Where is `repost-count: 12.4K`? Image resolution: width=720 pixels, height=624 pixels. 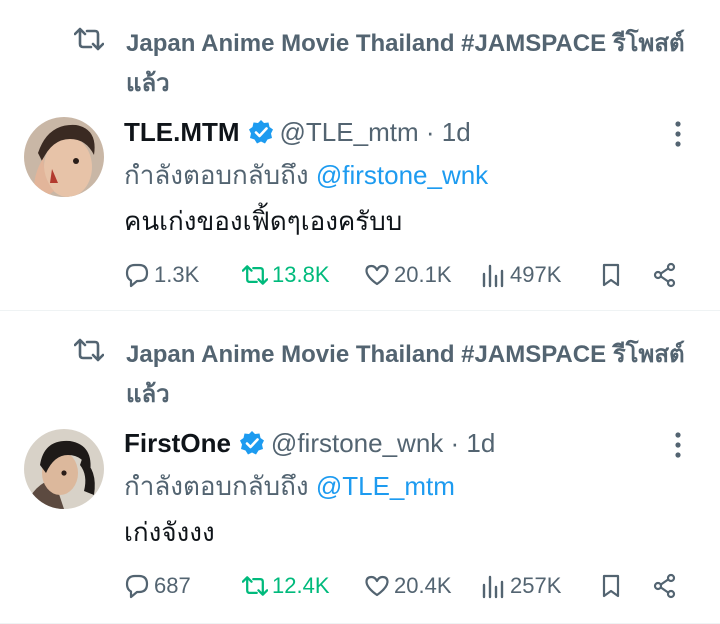
repost-count: 12.4K is located at coordinates (301, 585).